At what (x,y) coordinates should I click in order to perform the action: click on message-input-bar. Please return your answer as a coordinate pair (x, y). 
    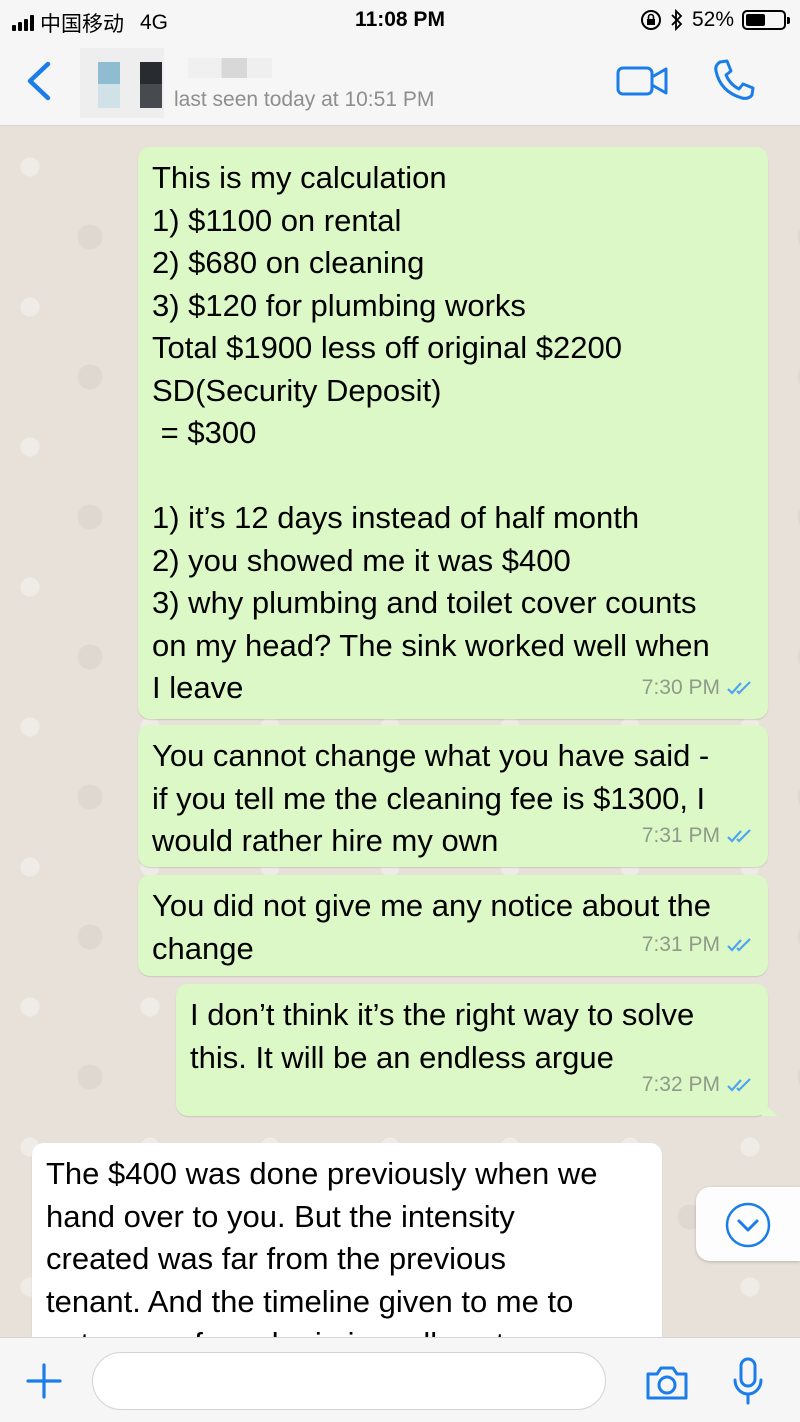
    Looking at the image, I should click on (400, 1379).